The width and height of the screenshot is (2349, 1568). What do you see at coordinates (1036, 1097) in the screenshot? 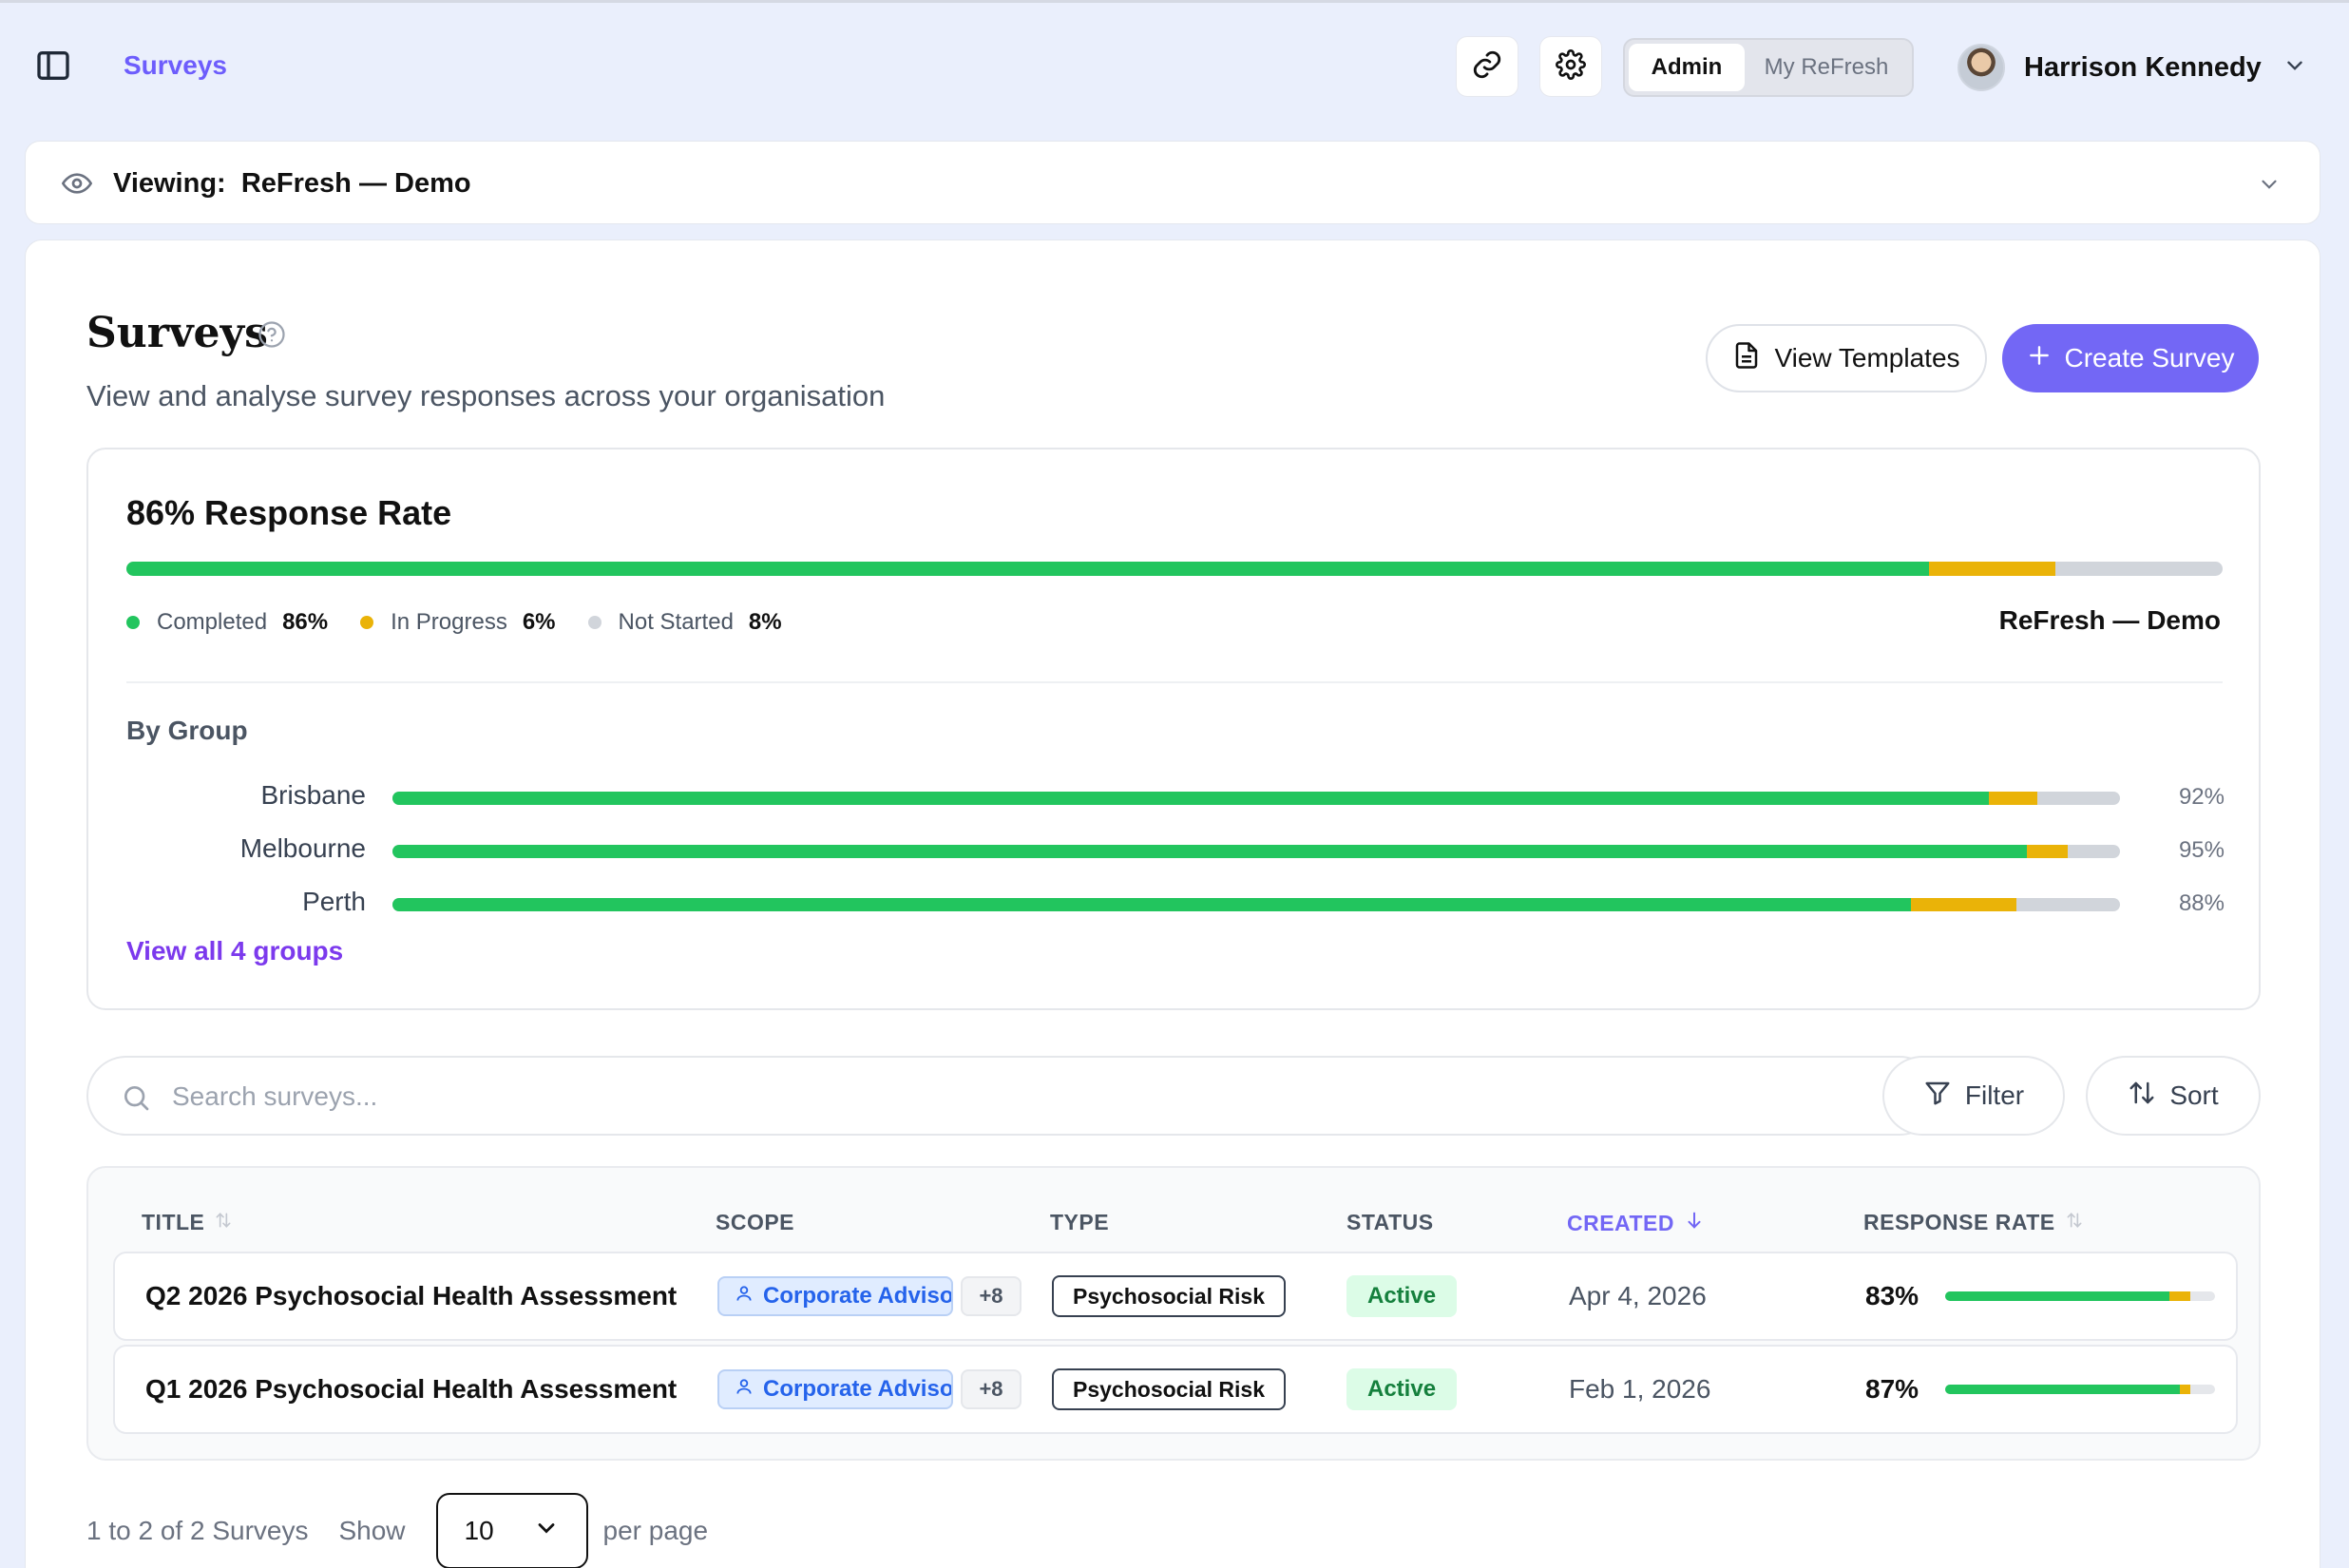
I see `search-input` at bounding box center [1036, 1097].